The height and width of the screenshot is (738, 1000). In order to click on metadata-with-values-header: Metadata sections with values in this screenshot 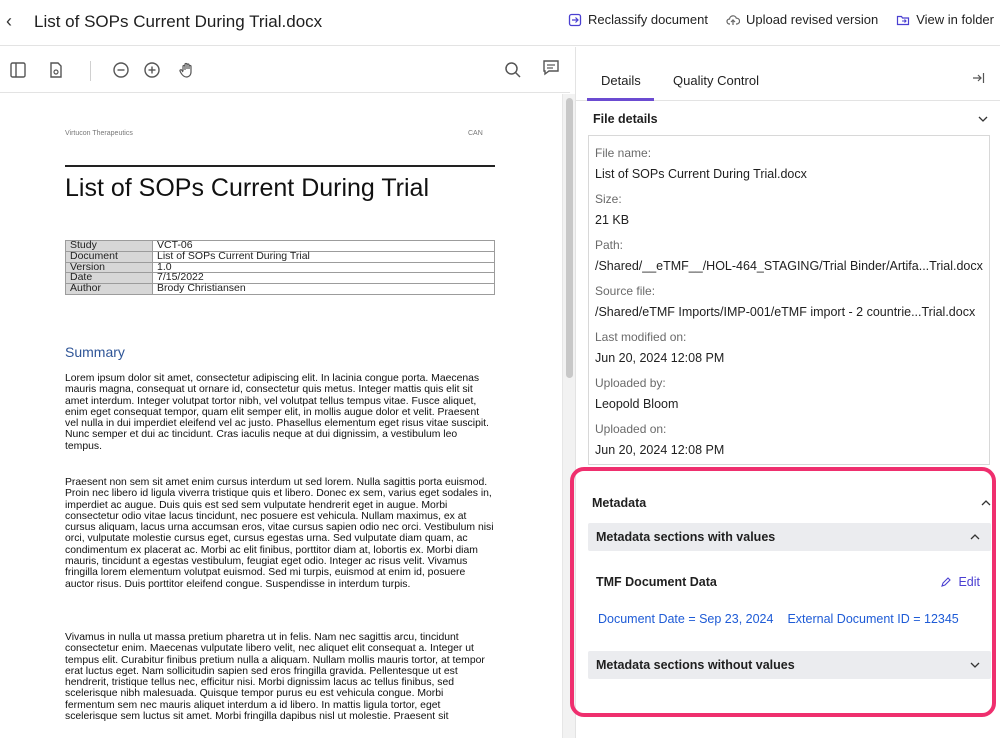, I will do `click(789, 537)`.